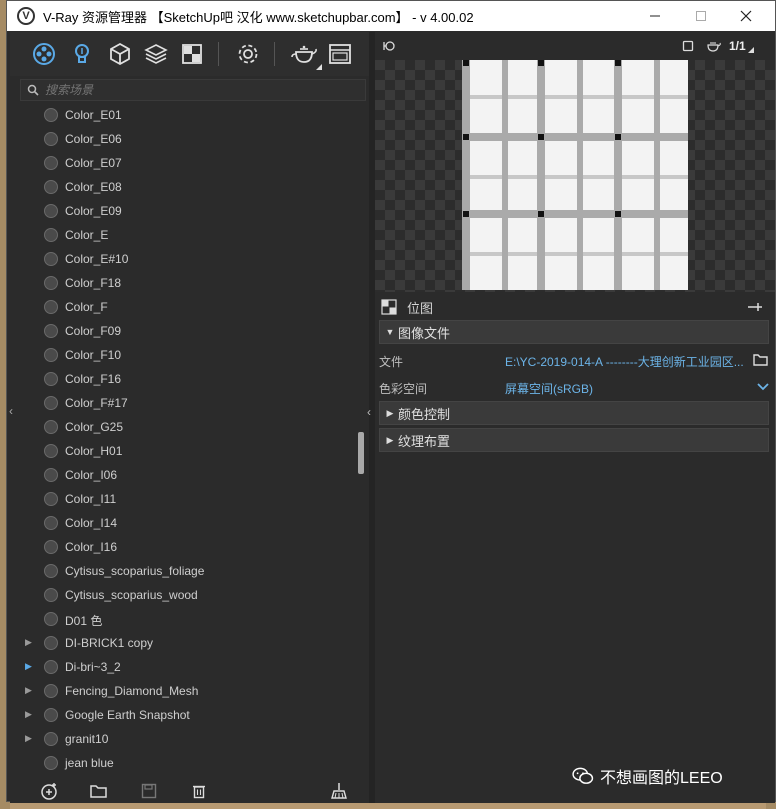  What do you see at coordinates (190, 715) in the screenshot?
I see `list-item: ▶ Google Earth Snapshot` at bounding box center [190, 715].